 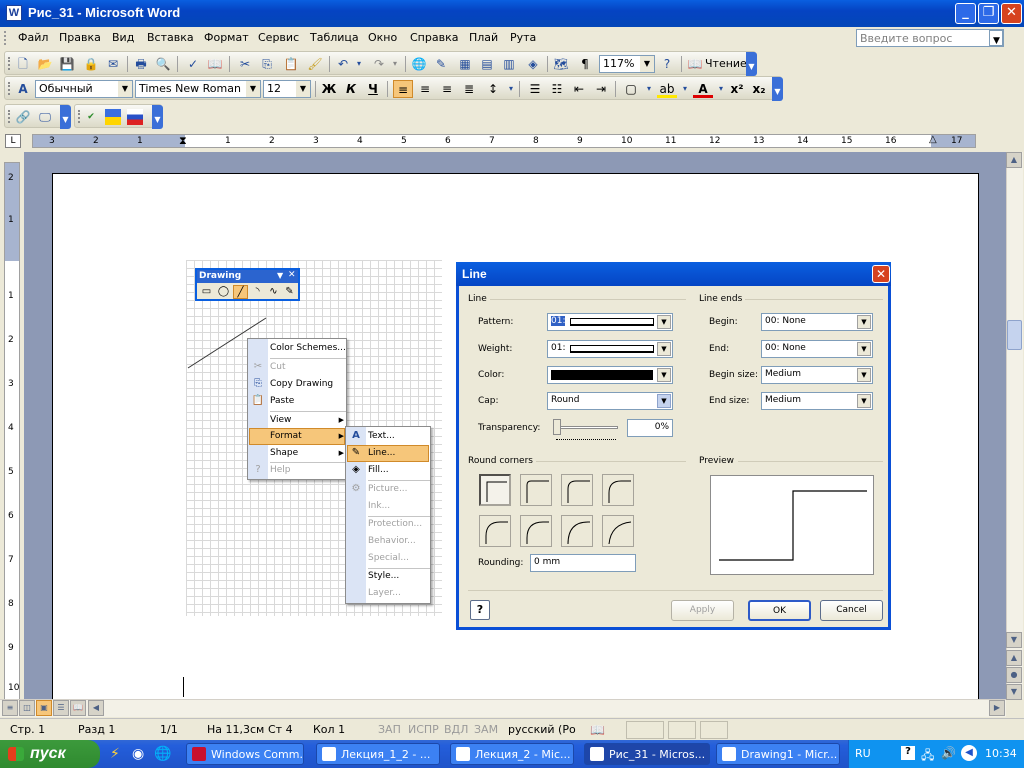 What do you see at coordinates (193, 64) in the screenshot?
I see `spelling-icon: ✓` at bounding box center [193, 64].